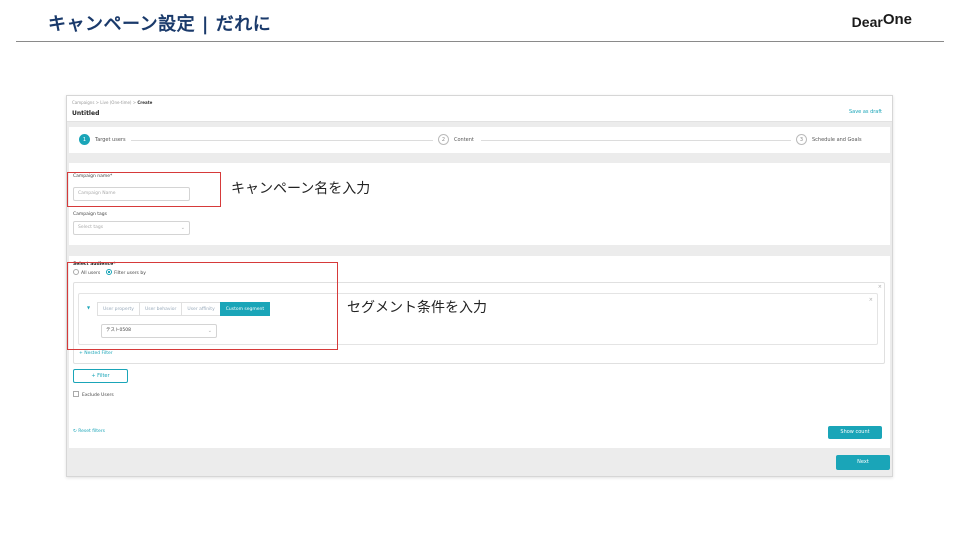 This screenshot has height=540, width=960. Describe the element at coordinates (86, 113) in the screenshot. I see `page-title: Untitled` at that location.